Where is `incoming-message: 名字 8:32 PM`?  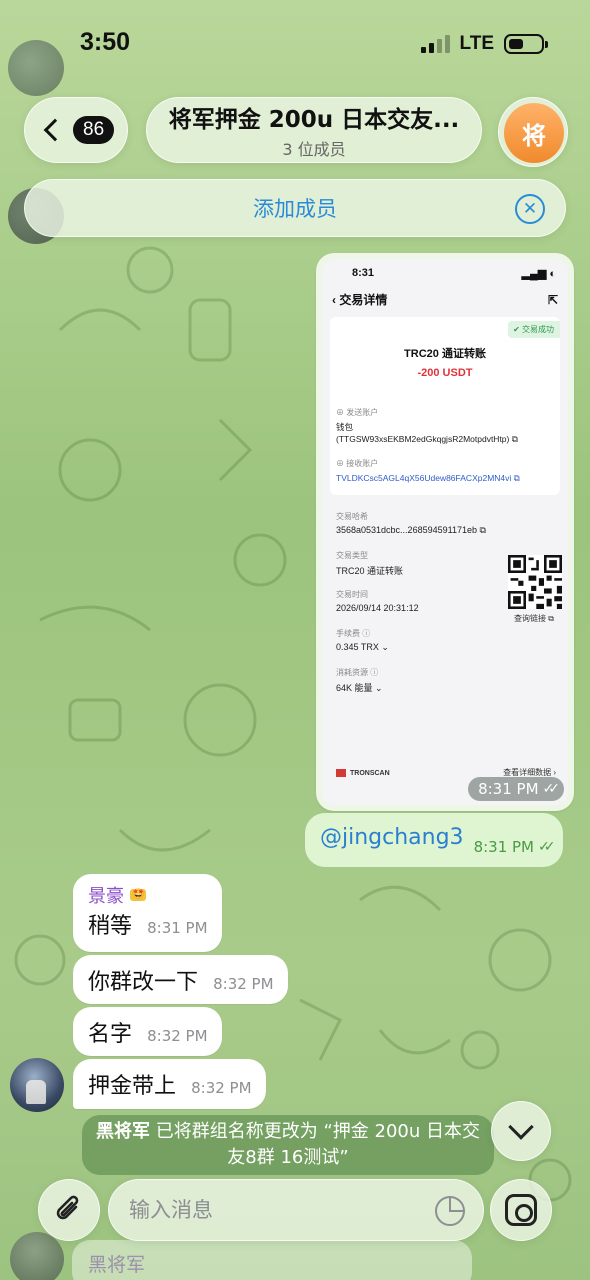
incoming-message: 名字 8:32 PM is located at coordinates (147, 1031).